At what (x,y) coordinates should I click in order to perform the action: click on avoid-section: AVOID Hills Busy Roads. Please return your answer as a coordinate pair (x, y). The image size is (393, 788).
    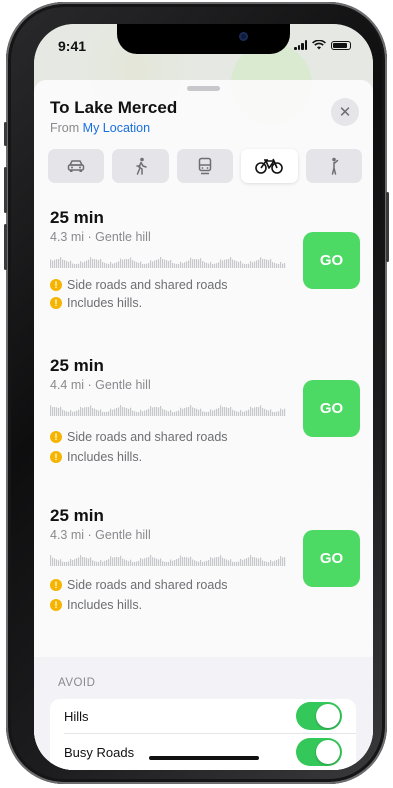
    Looking at the image, I should click on (203, 713).